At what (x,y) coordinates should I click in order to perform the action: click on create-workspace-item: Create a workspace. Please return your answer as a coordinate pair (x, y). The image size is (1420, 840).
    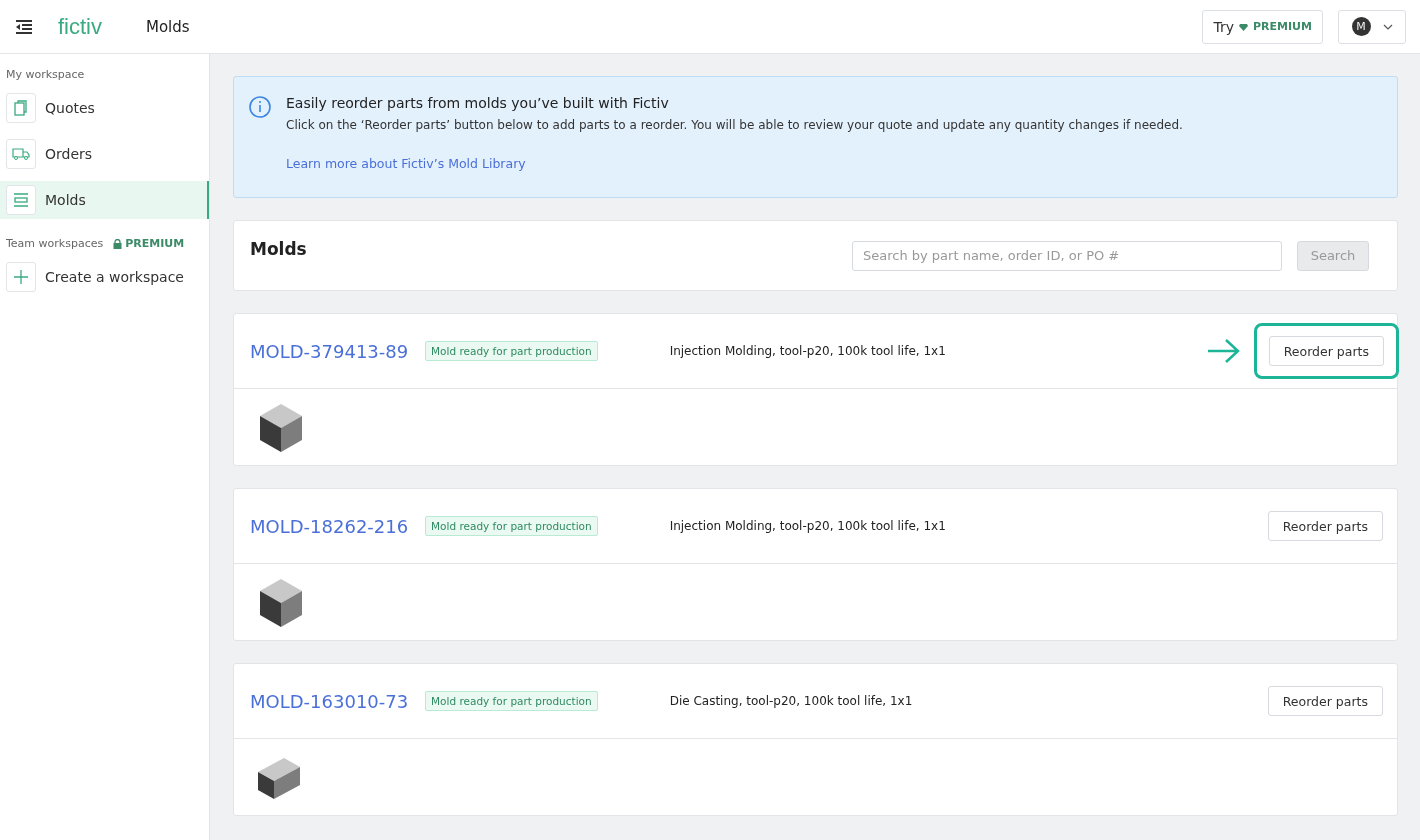
    Looking at the image, I should click on (104, 277).